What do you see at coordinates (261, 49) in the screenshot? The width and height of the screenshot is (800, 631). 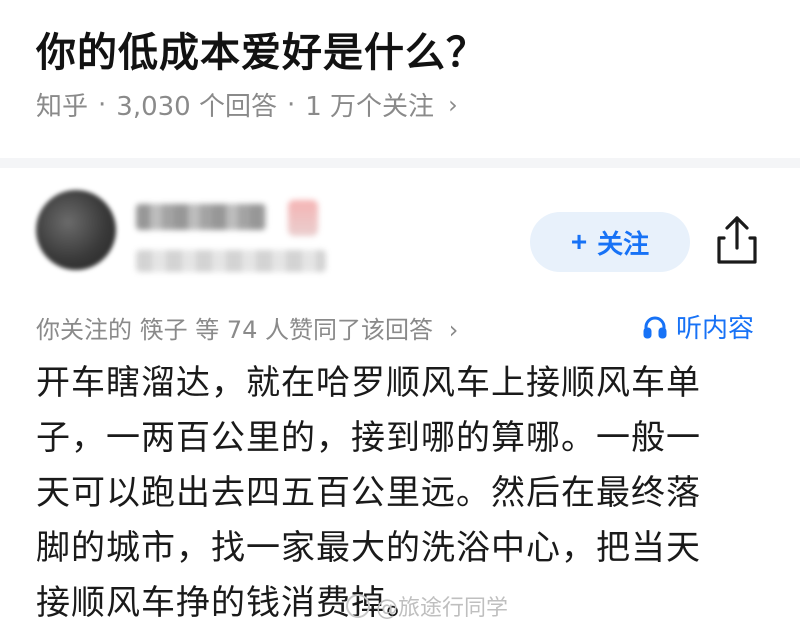 I see `question-title: 你的低成本爱好是什么？` at bounding box center [261, 49].